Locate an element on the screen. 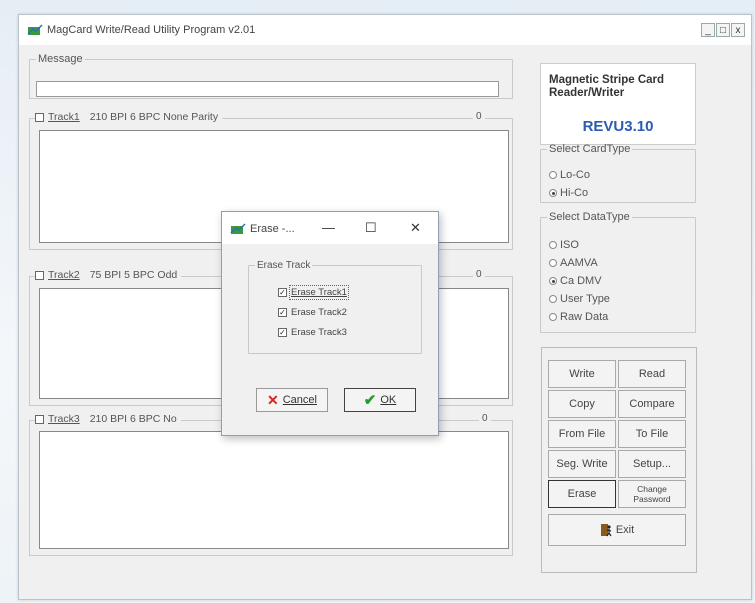 Image resolution: width=755 pixels, height=603 pixels. brand-title: Magnetic Stripe Card Reader/Writer is located at coordinates (606, 87).